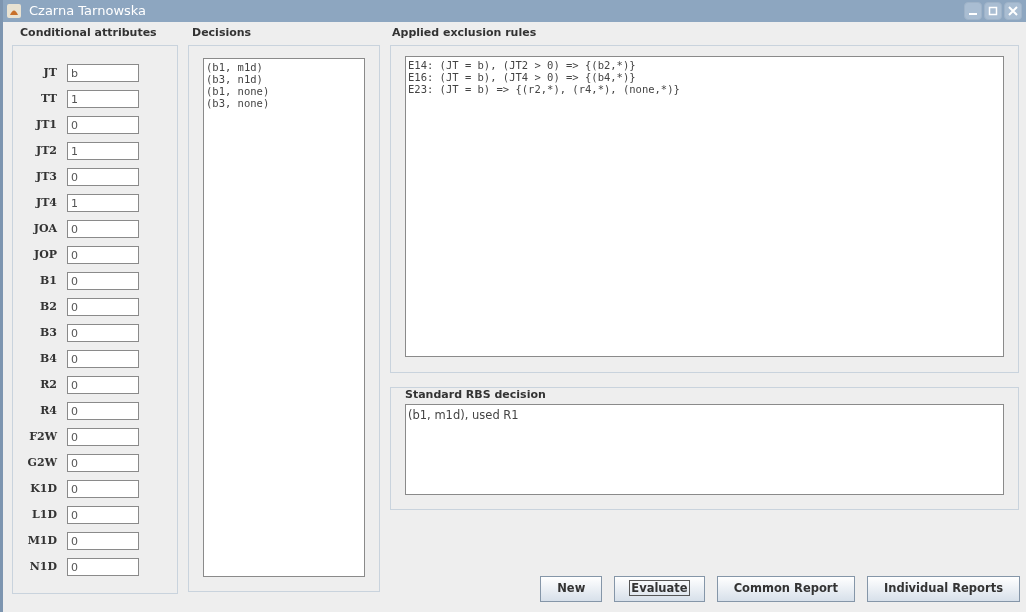 The width and height of the screenshot is (1026, 612). I want to click on attribute-label: G2W, so click(42, 462).